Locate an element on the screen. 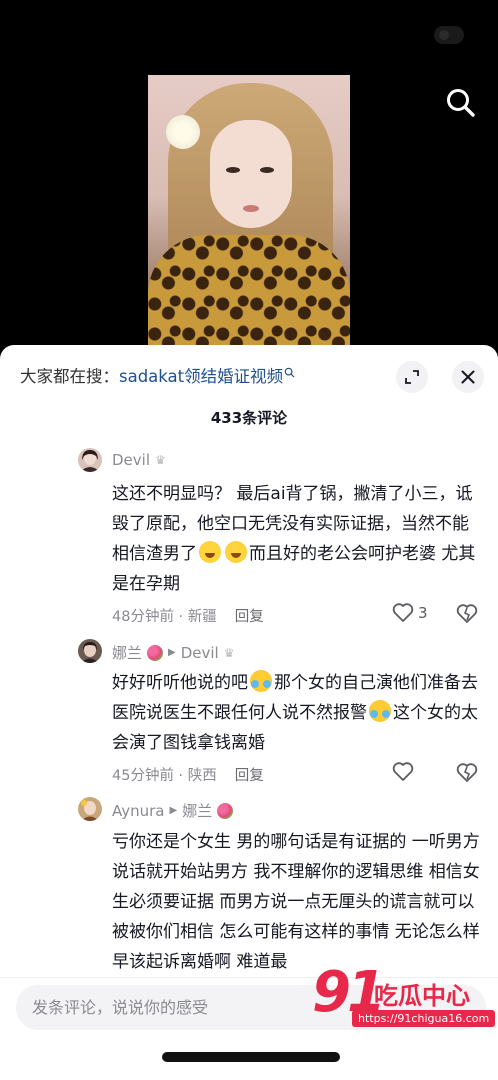  expand-button is located at coordinates (412, 377).